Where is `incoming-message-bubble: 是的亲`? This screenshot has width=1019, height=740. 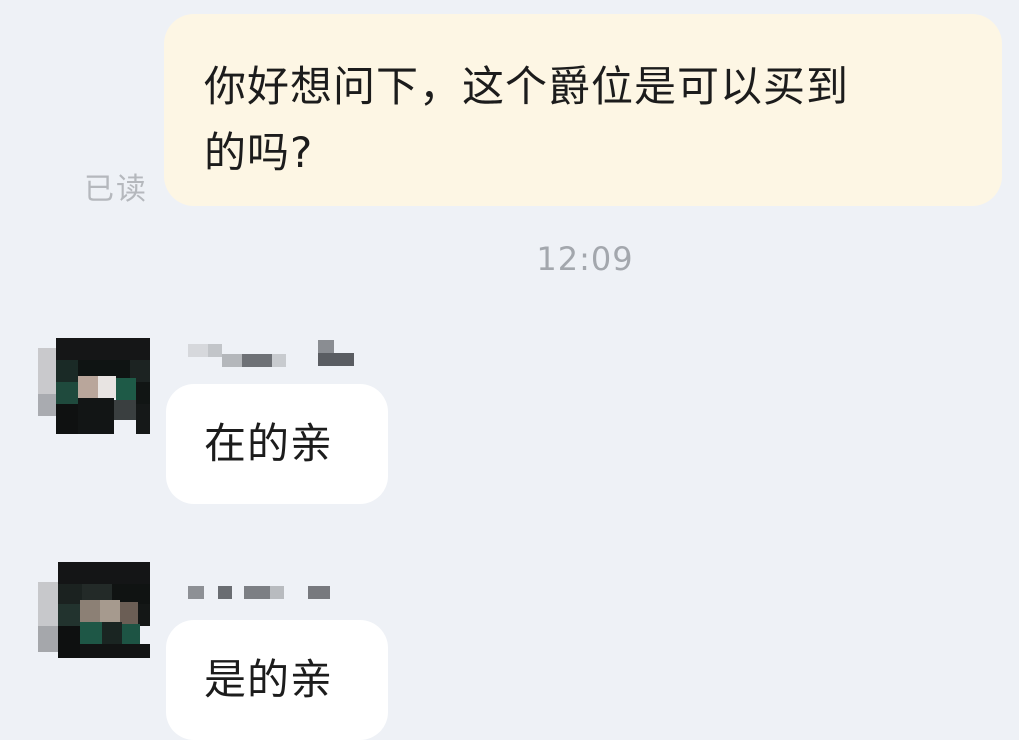
incoming-message-bubble: 是的亲 is located at coordinates (277, 680).